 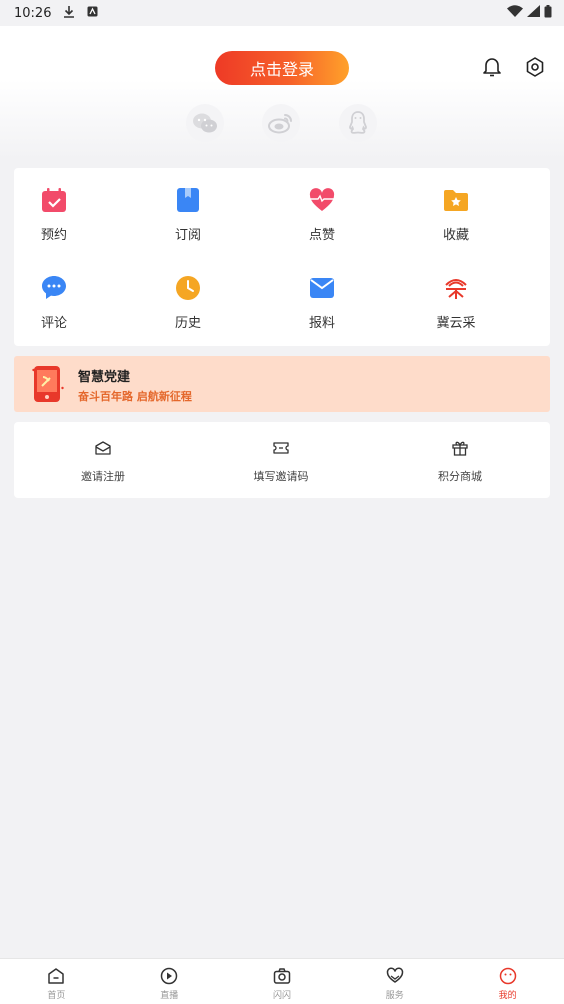 I want to click on status-time: 10:26, so click(x=33, y=13).